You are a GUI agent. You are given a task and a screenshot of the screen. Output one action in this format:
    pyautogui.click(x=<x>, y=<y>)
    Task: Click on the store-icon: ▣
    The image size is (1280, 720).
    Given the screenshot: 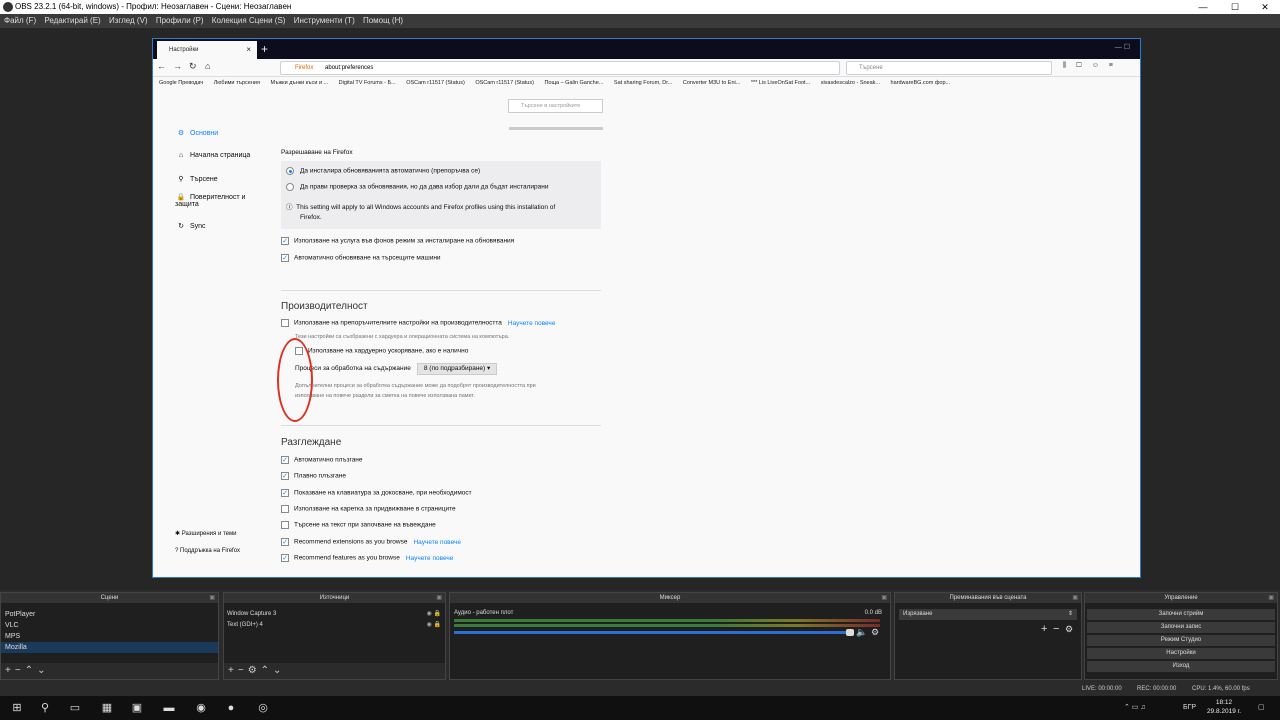 What is the action you would take?
    pyautogui.click(x=137, y=708)
    